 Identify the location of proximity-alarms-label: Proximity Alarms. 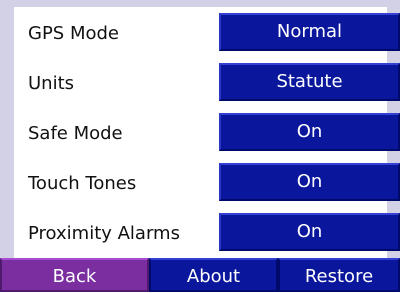
(104, 233).